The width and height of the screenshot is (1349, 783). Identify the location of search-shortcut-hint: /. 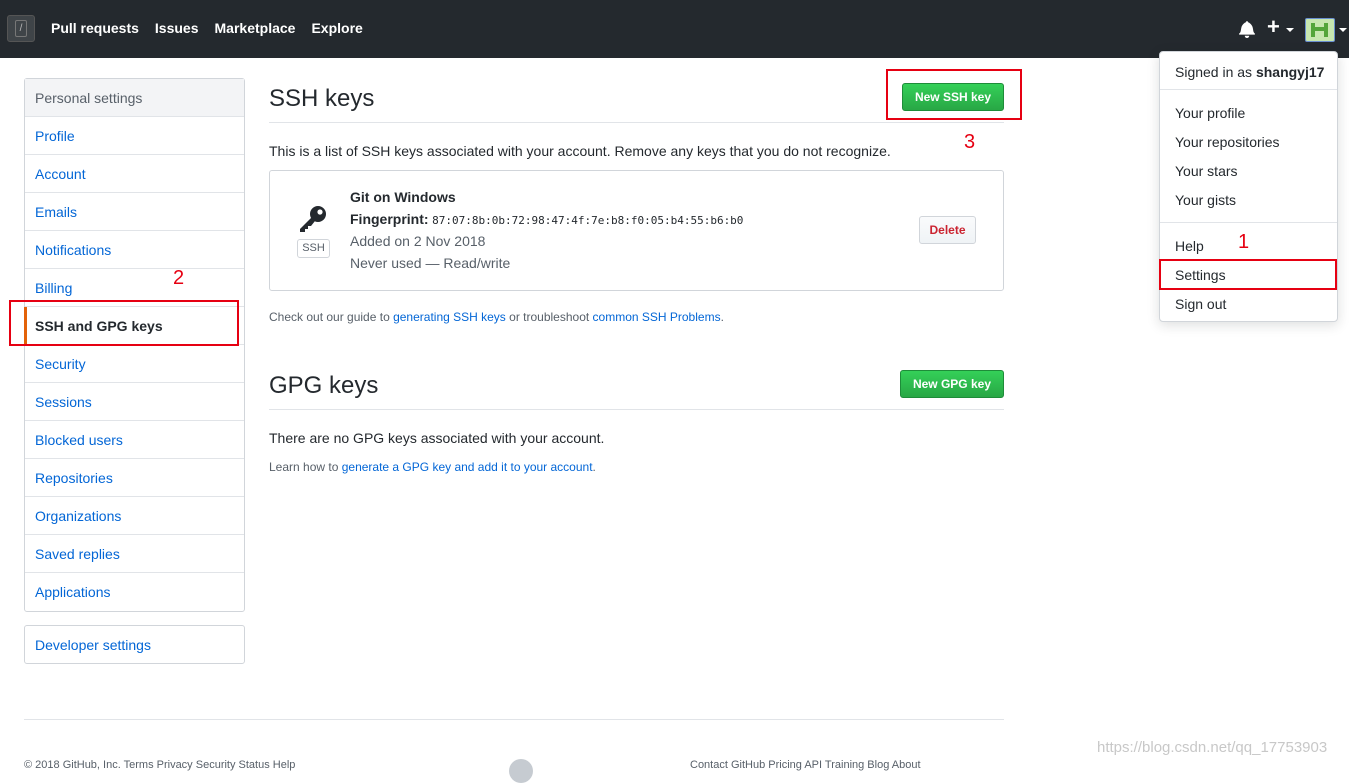
(21, 28).